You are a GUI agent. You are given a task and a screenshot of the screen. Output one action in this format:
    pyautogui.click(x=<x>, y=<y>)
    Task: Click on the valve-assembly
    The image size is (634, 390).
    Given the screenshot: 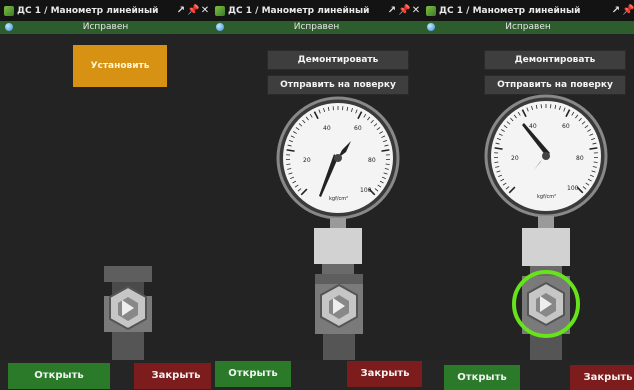 What is the action you would take?
    pyautogui.click(x=128, y=313)
    